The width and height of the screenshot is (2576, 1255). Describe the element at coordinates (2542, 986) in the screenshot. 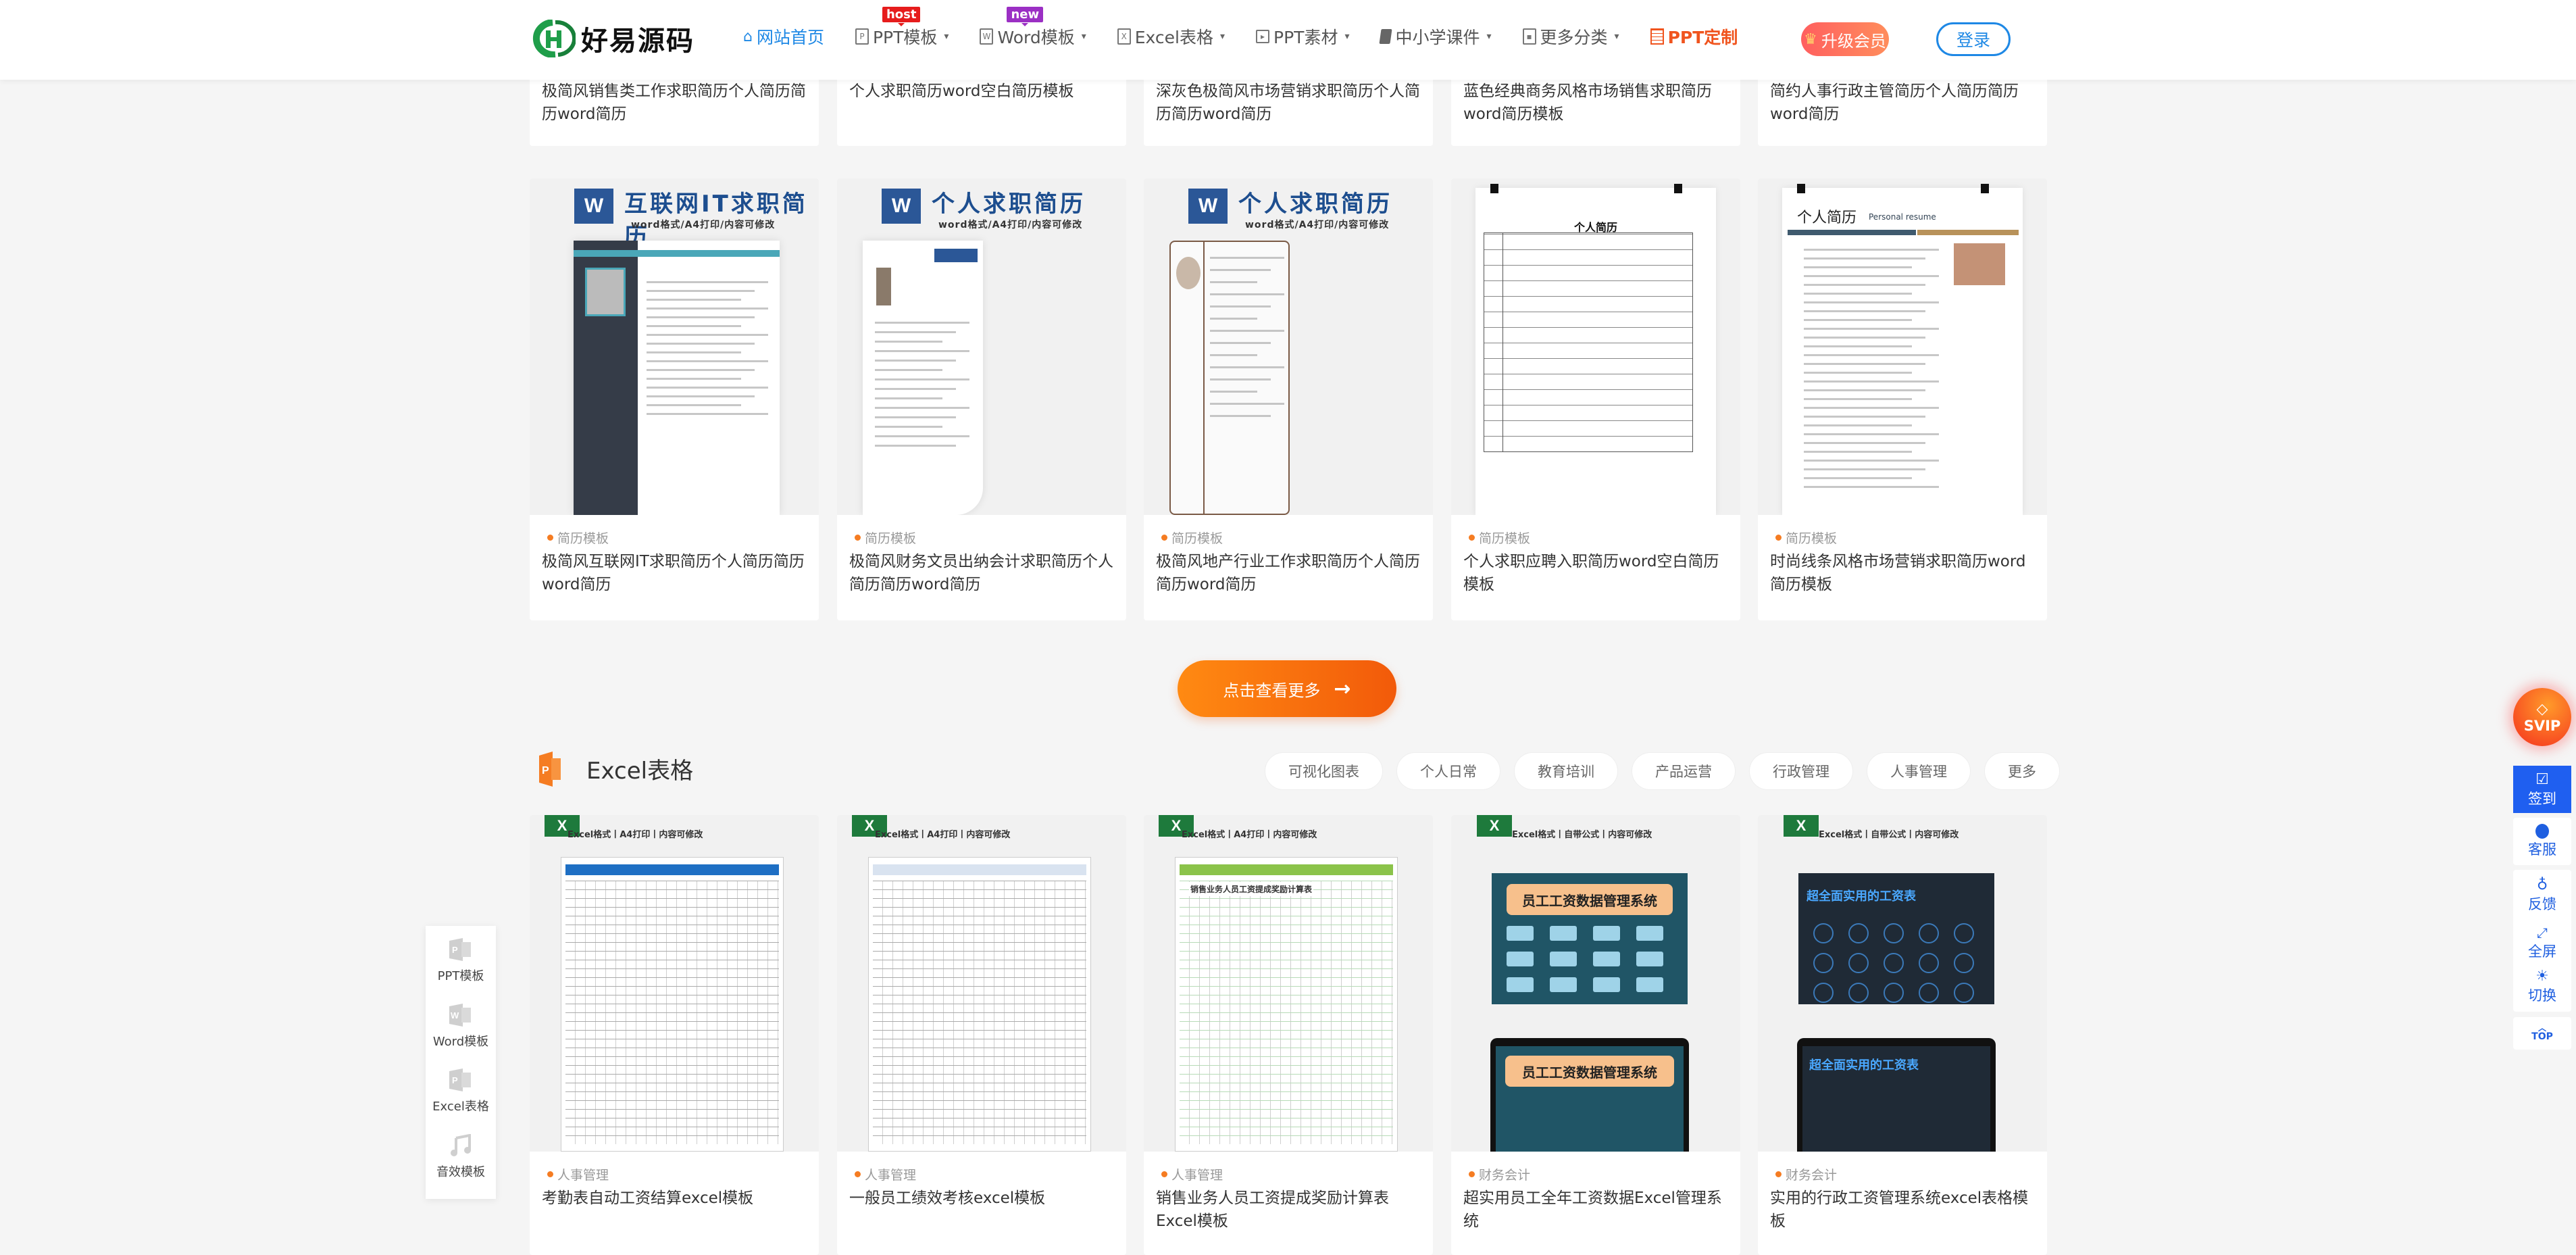

I see `theme-switch-button: ☀ 切换` at that location.